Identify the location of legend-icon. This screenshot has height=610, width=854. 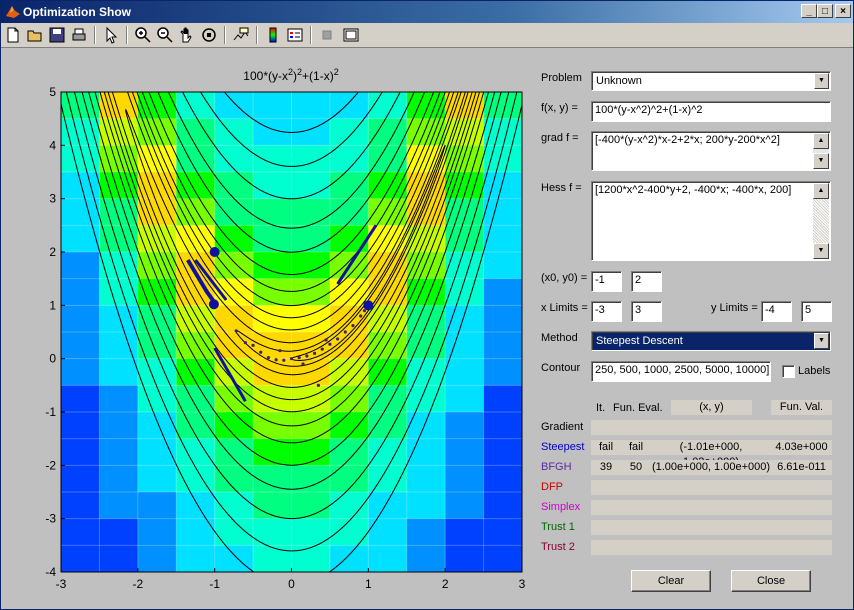
(295, 35).